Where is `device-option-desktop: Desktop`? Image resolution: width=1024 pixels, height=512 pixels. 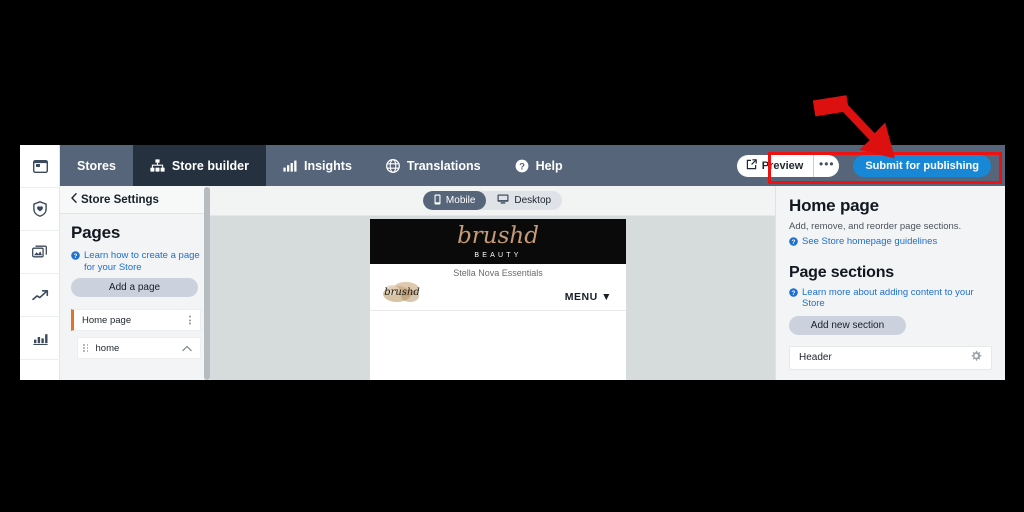 device-option-desktop: Desktop is located at coordinates (524, 200).